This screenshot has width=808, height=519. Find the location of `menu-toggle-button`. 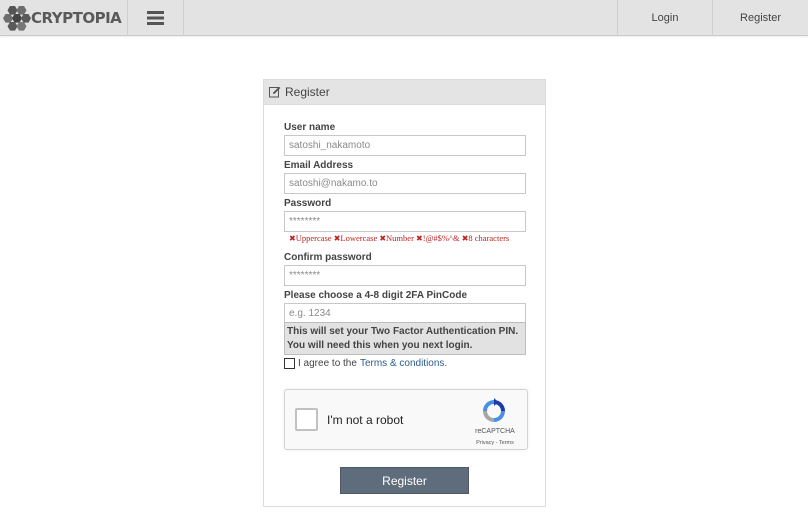

menu-toggle-button is located at coordinates (155, 18).